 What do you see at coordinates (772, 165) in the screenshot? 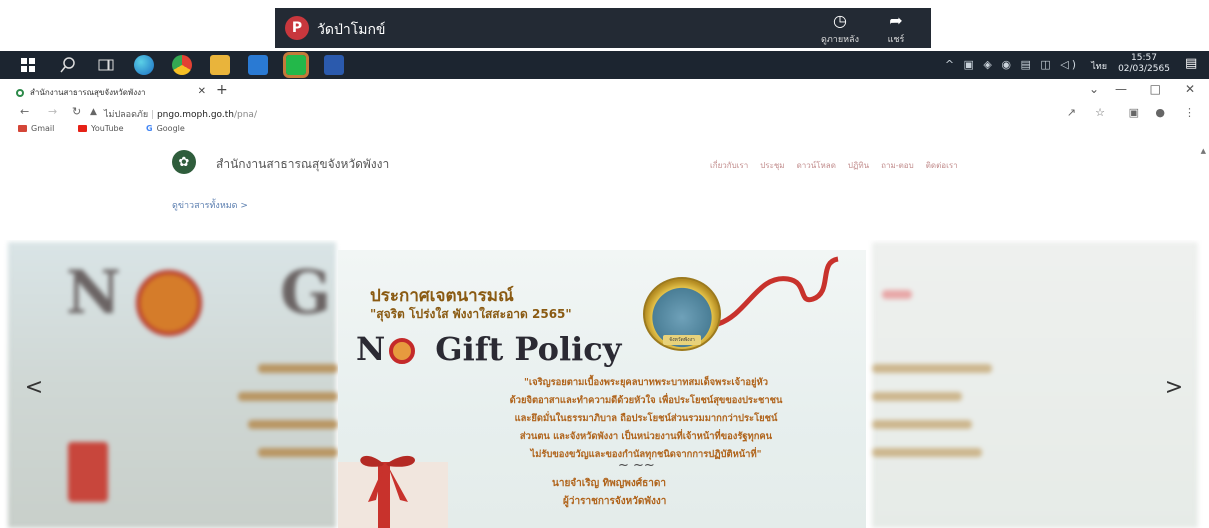
I see `menu-meeting: ประชุม` at bounding box center [772, 165].